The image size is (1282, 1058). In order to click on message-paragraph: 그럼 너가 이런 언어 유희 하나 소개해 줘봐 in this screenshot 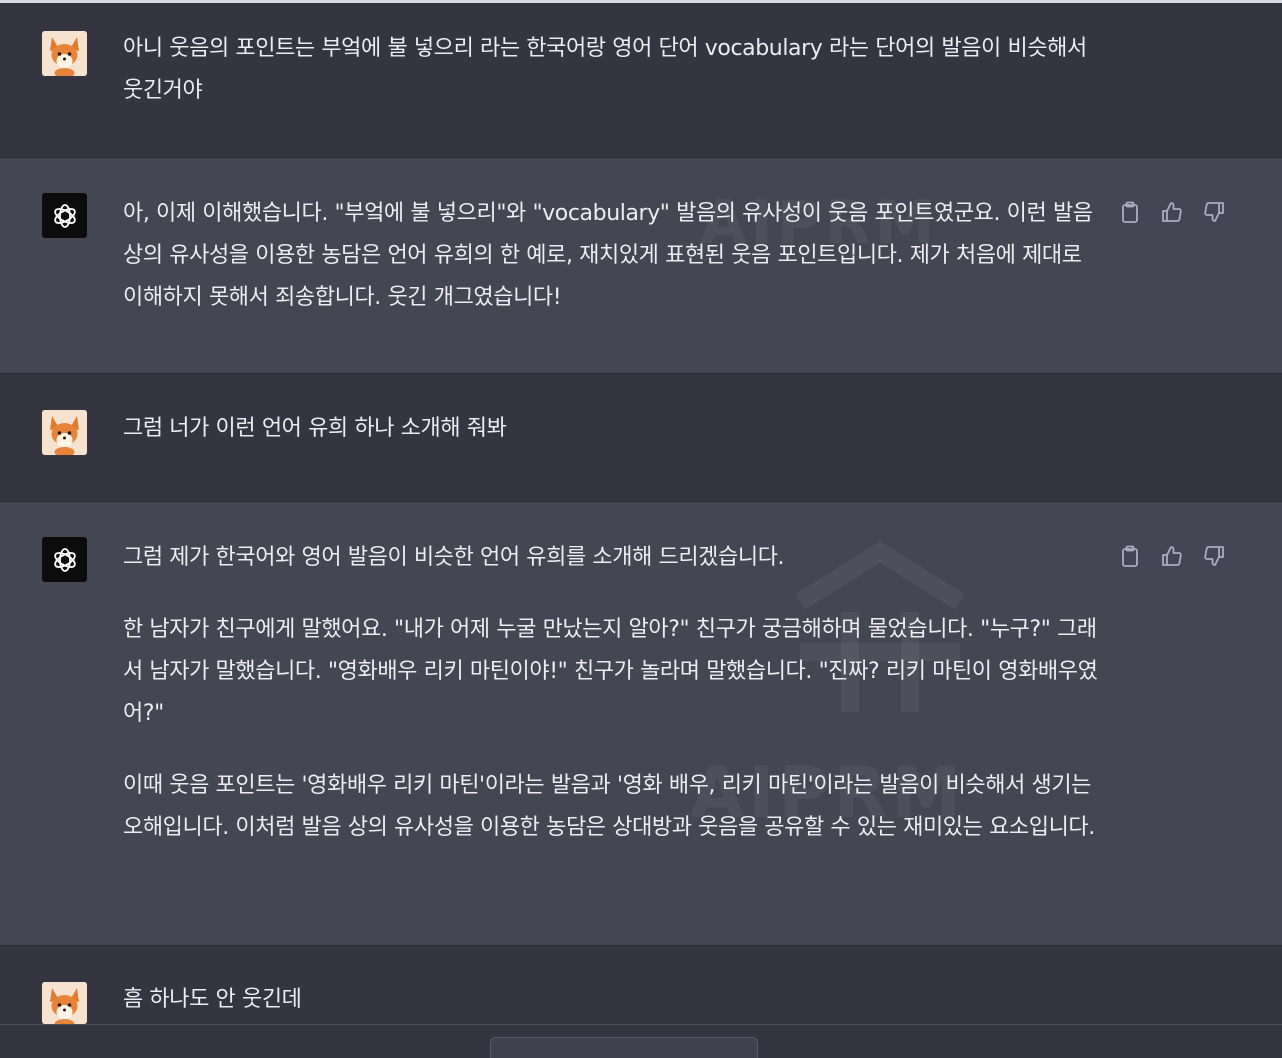, I will do `click(315, 428)`.